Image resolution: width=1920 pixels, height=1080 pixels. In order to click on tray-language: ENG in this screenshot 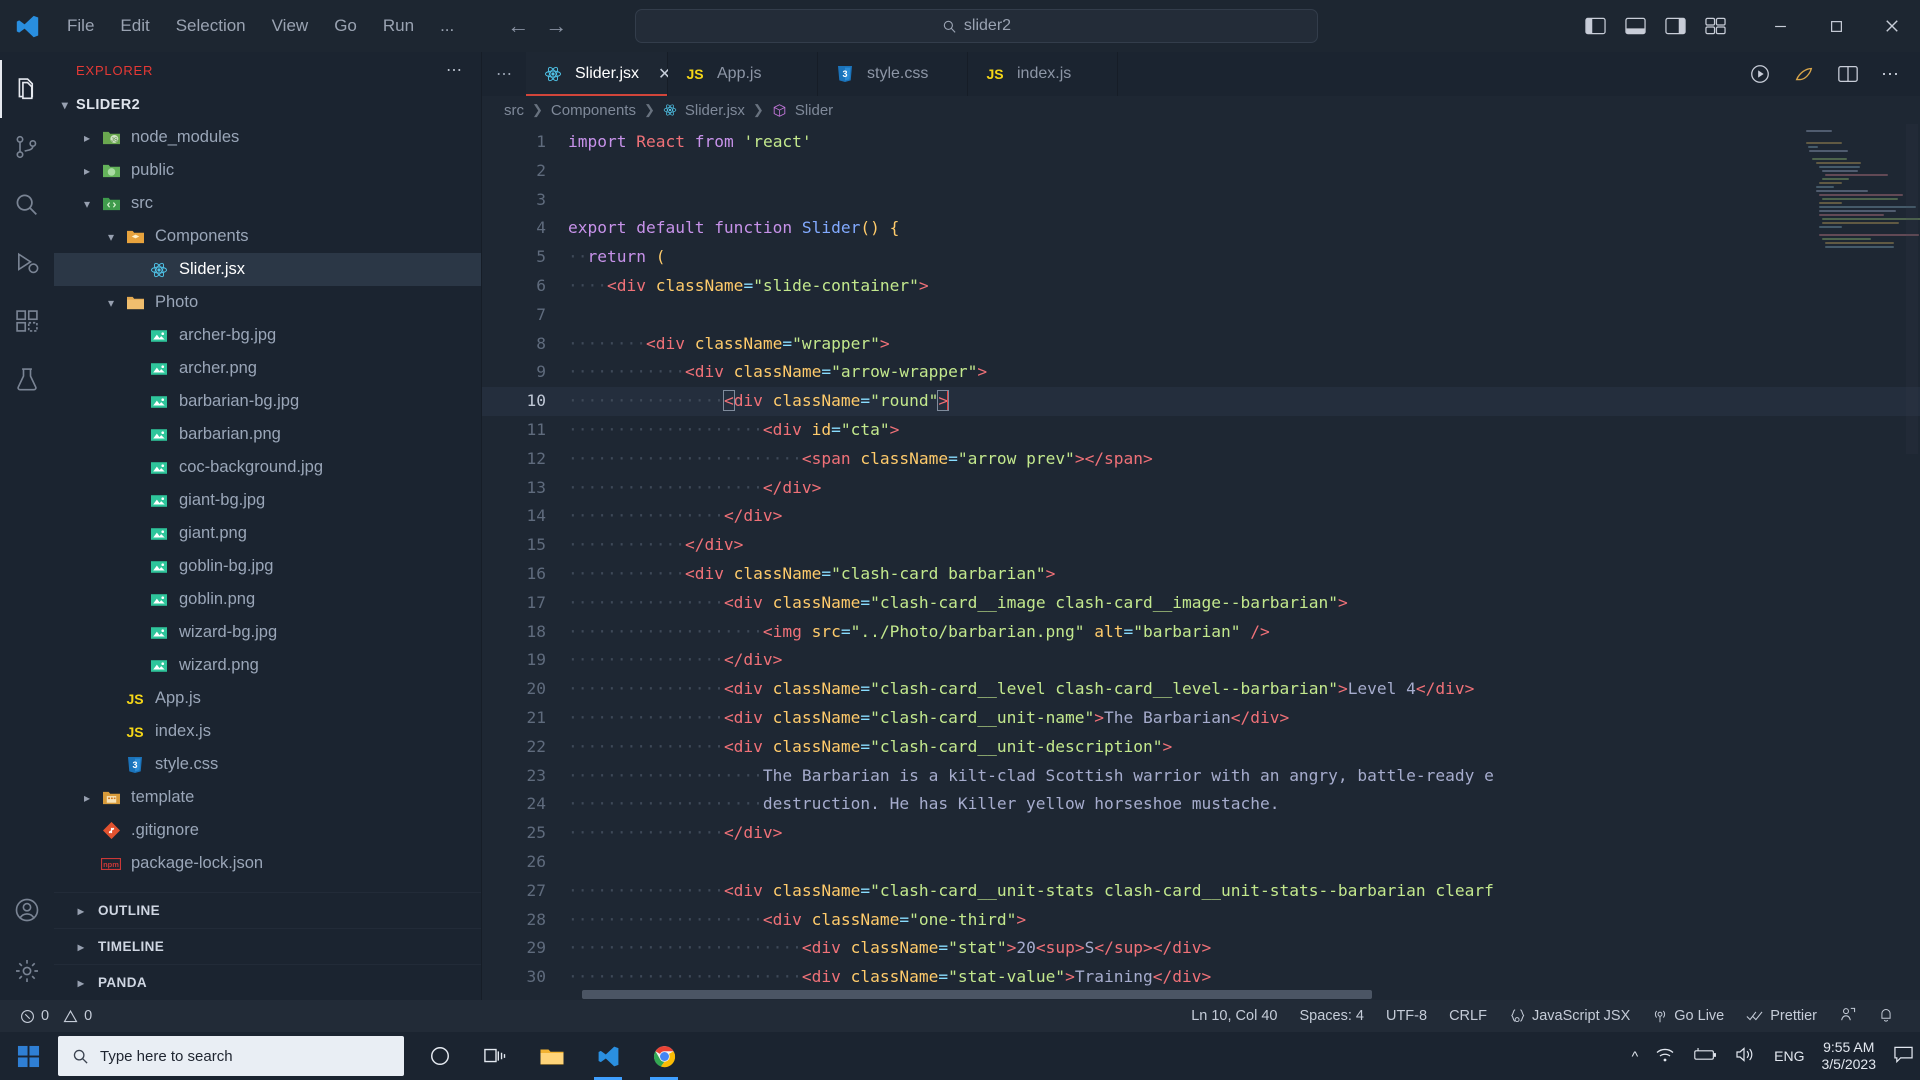, I will do `click(1789, 1056)`.